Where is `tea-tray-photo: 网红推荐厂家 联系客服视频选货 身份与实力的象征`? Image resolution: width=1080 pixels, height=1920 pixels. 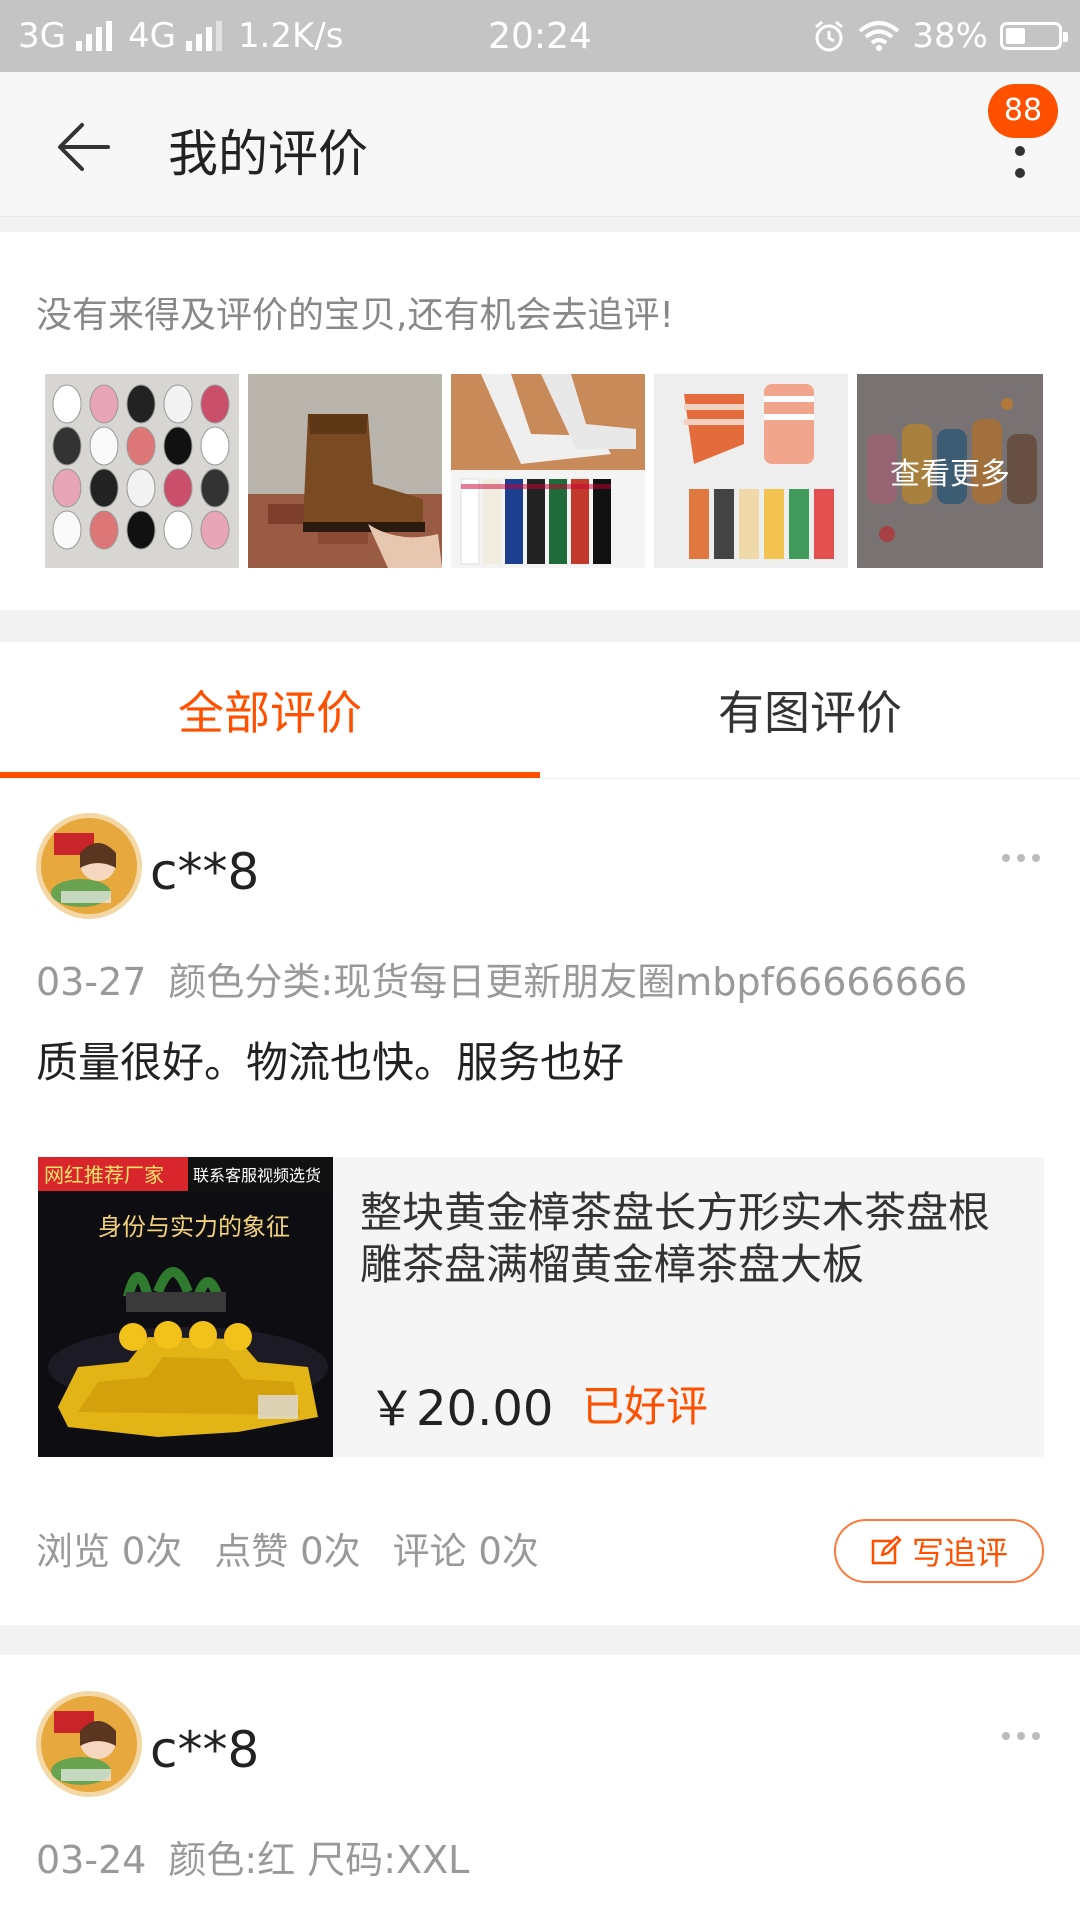
tea-tray-photo: 网红推荐厂家 联系客服视频选货 身份与实力的象征 is located at coordinates (185, 1307).